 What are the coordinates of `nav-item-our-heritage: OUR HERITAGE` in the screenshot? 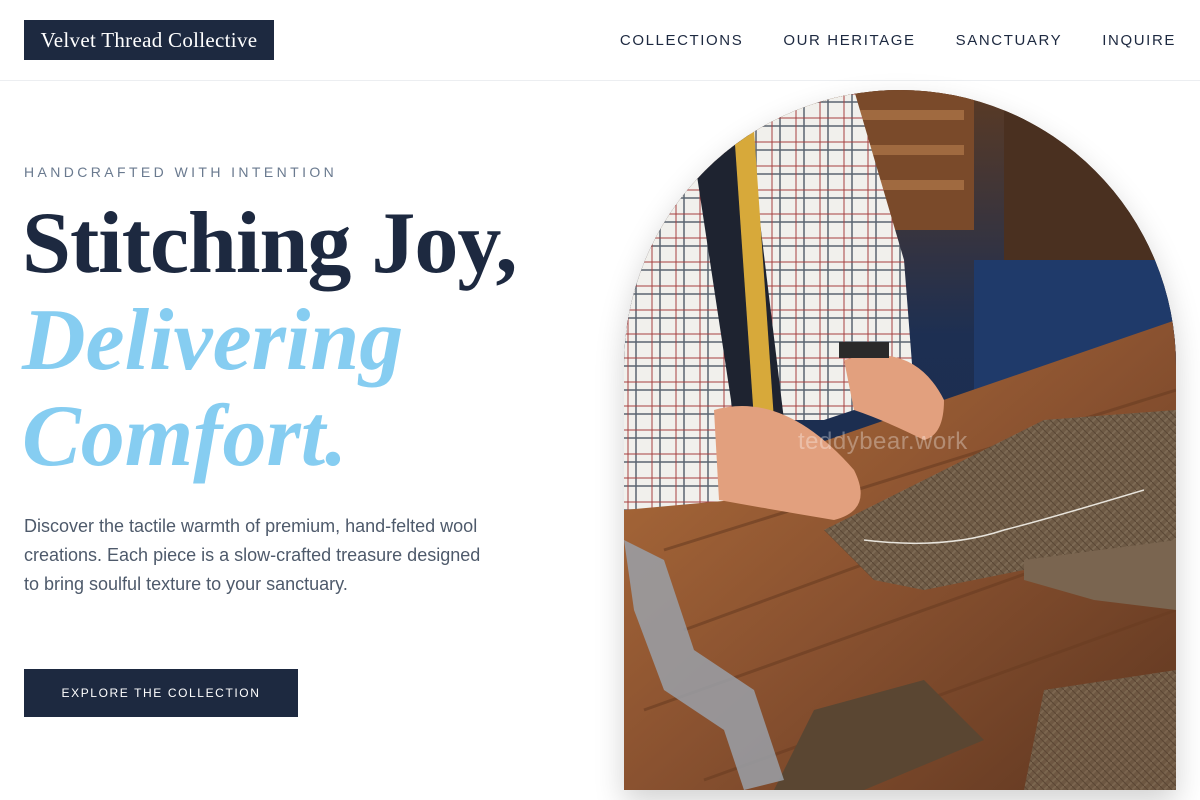 It's located at (849, 40).